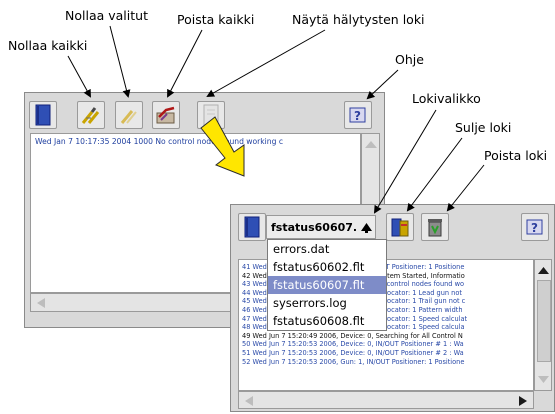  Describe the element at coordinates (120, 61) in the screenshot. I see `arrow-nollaa-valitut` at that location.